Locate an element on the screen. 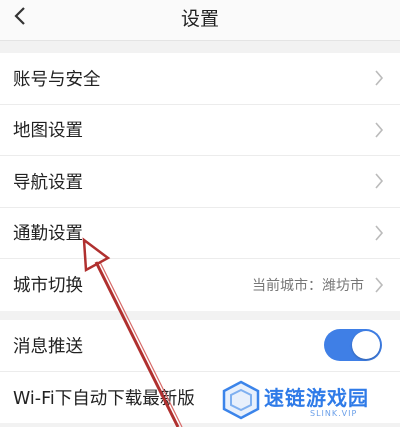  watermark: 速链游戏园 SLINK.VIP is located at coordinates (307, 401).